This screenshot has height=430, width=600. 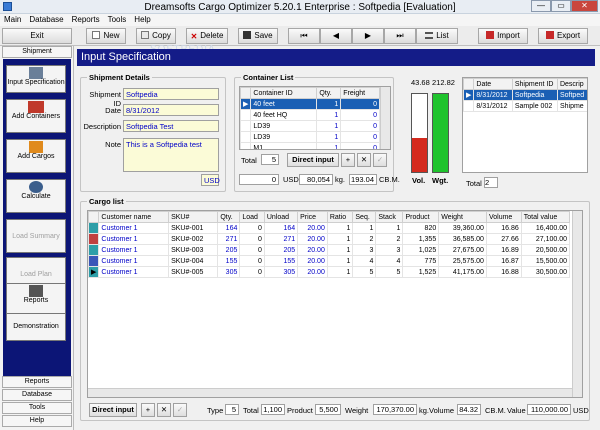 I want to click on unload-cell: 155, so click(x=281, y=261).